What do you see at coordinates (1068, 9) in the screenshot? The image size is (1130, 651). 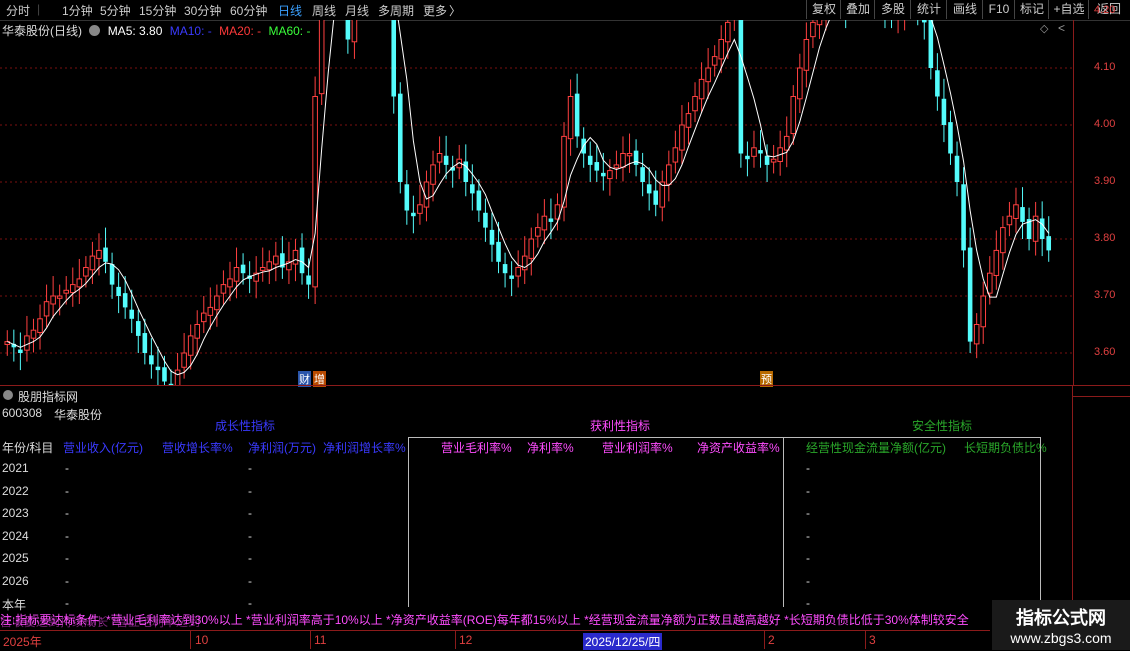 I see `button-add-watchlist: +自选` at bounding box center [1068, 9].